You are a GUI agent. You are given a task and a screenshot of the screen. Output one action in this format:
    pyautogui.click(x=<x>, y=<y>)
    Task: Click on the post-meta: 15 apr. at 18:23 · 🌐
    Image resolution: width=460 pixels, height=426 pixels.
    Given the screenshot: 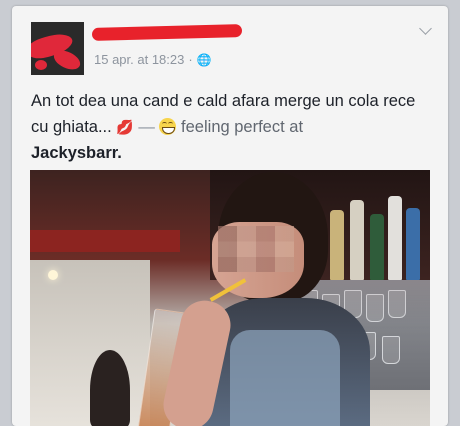 What is the action you would take?
    pyautogui.click(x=153, y=59)
    